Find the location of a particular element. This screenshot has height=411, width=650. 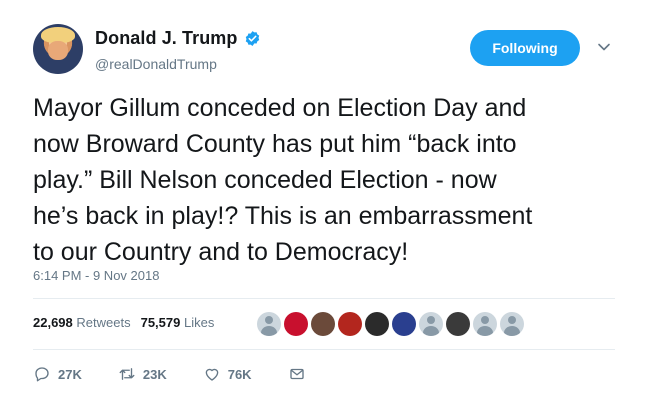

person-avatar is located at coordinates (323, 324).